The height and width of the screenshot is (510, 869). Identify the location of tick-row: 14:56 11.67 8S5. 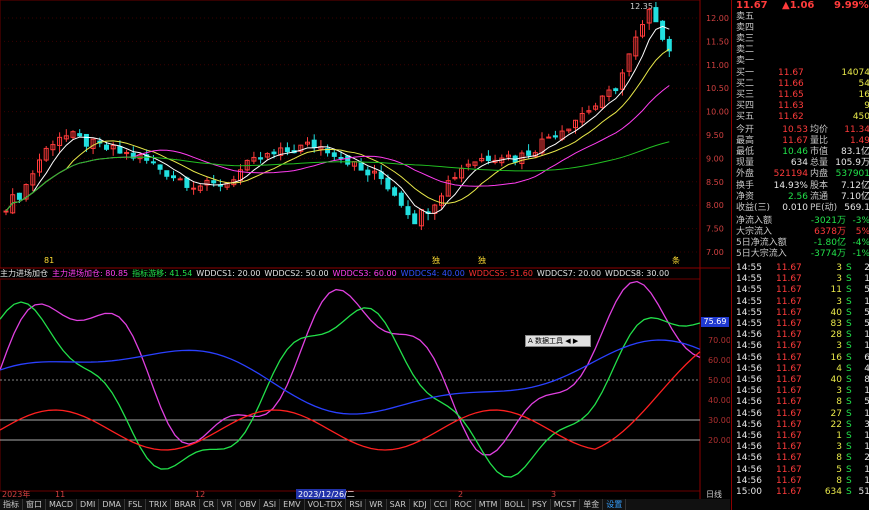
(801, 401).